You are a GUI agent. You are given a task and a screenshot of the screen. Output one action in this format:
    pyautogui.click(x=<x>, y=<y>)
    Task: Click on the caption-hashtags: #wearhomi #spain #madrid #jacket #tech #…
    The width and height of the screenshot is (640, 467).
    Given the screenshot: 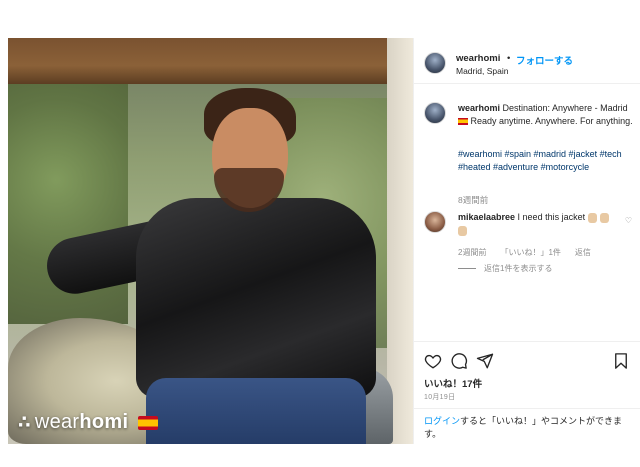 What is the action you would take?
    pyautogui.click(x=547, y=161)
    